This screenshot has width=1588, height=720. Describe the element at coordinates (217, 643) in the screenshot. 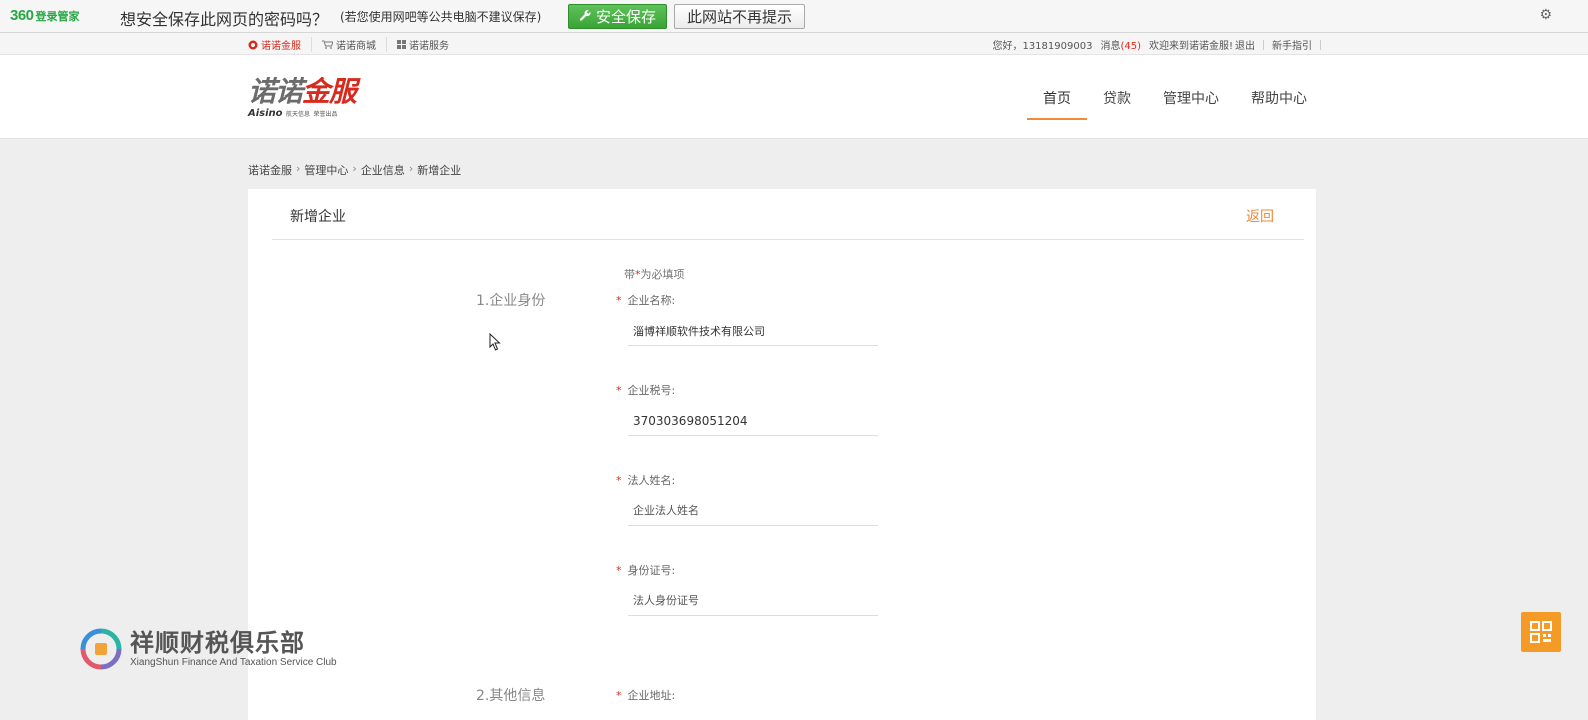

I see `watermark-title: 祥顺财税俱乐部` at that location.